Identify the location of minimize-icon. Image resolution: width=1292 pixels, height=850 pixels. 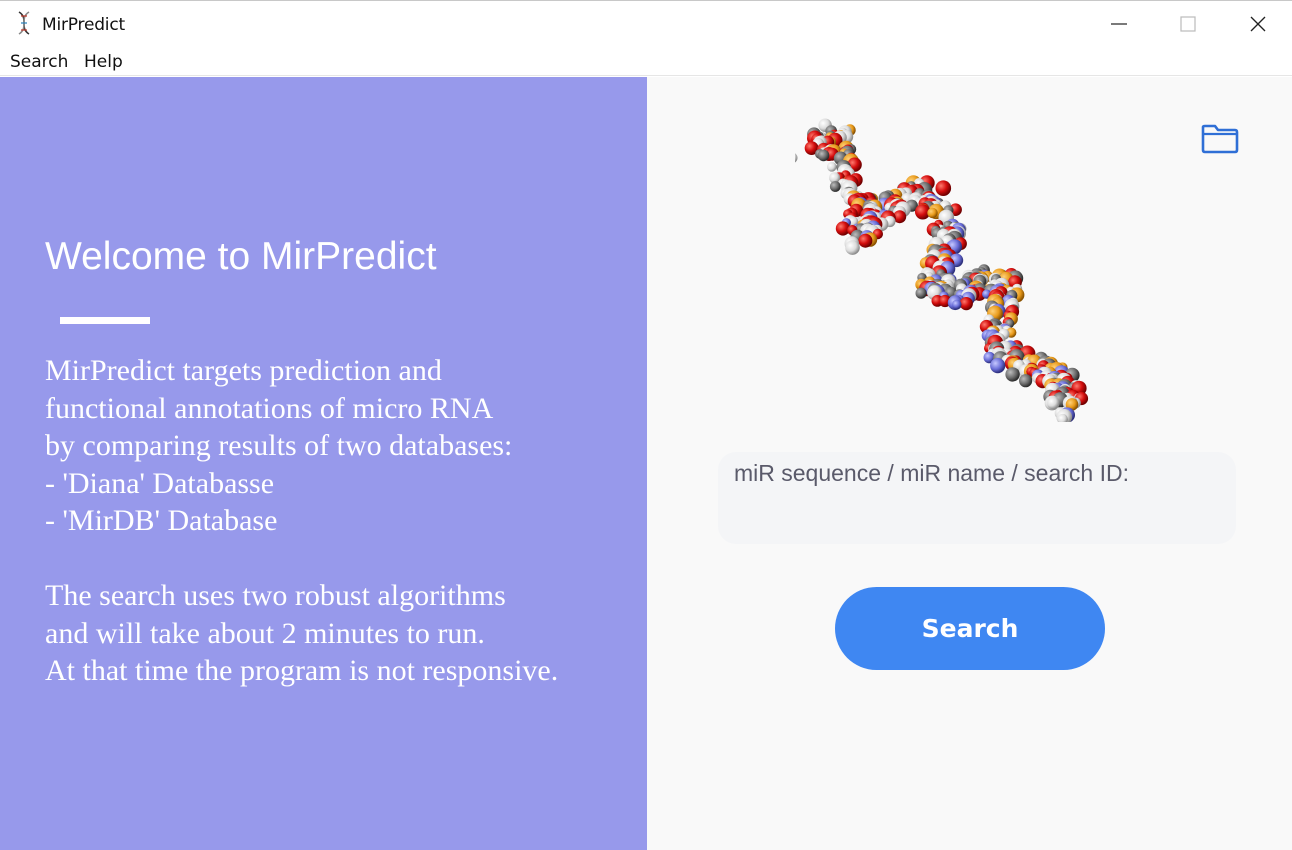
(1119, 24).